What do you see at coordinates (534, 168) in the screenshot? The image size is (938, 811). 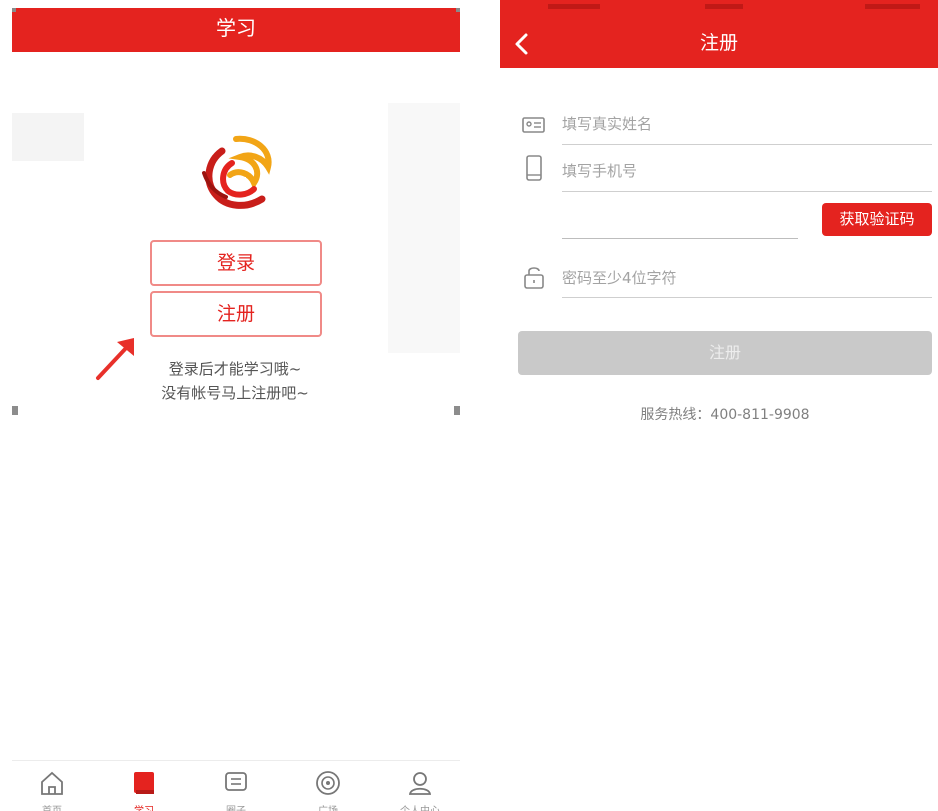 I see `phone-icon` at bounding box center [534, 168].